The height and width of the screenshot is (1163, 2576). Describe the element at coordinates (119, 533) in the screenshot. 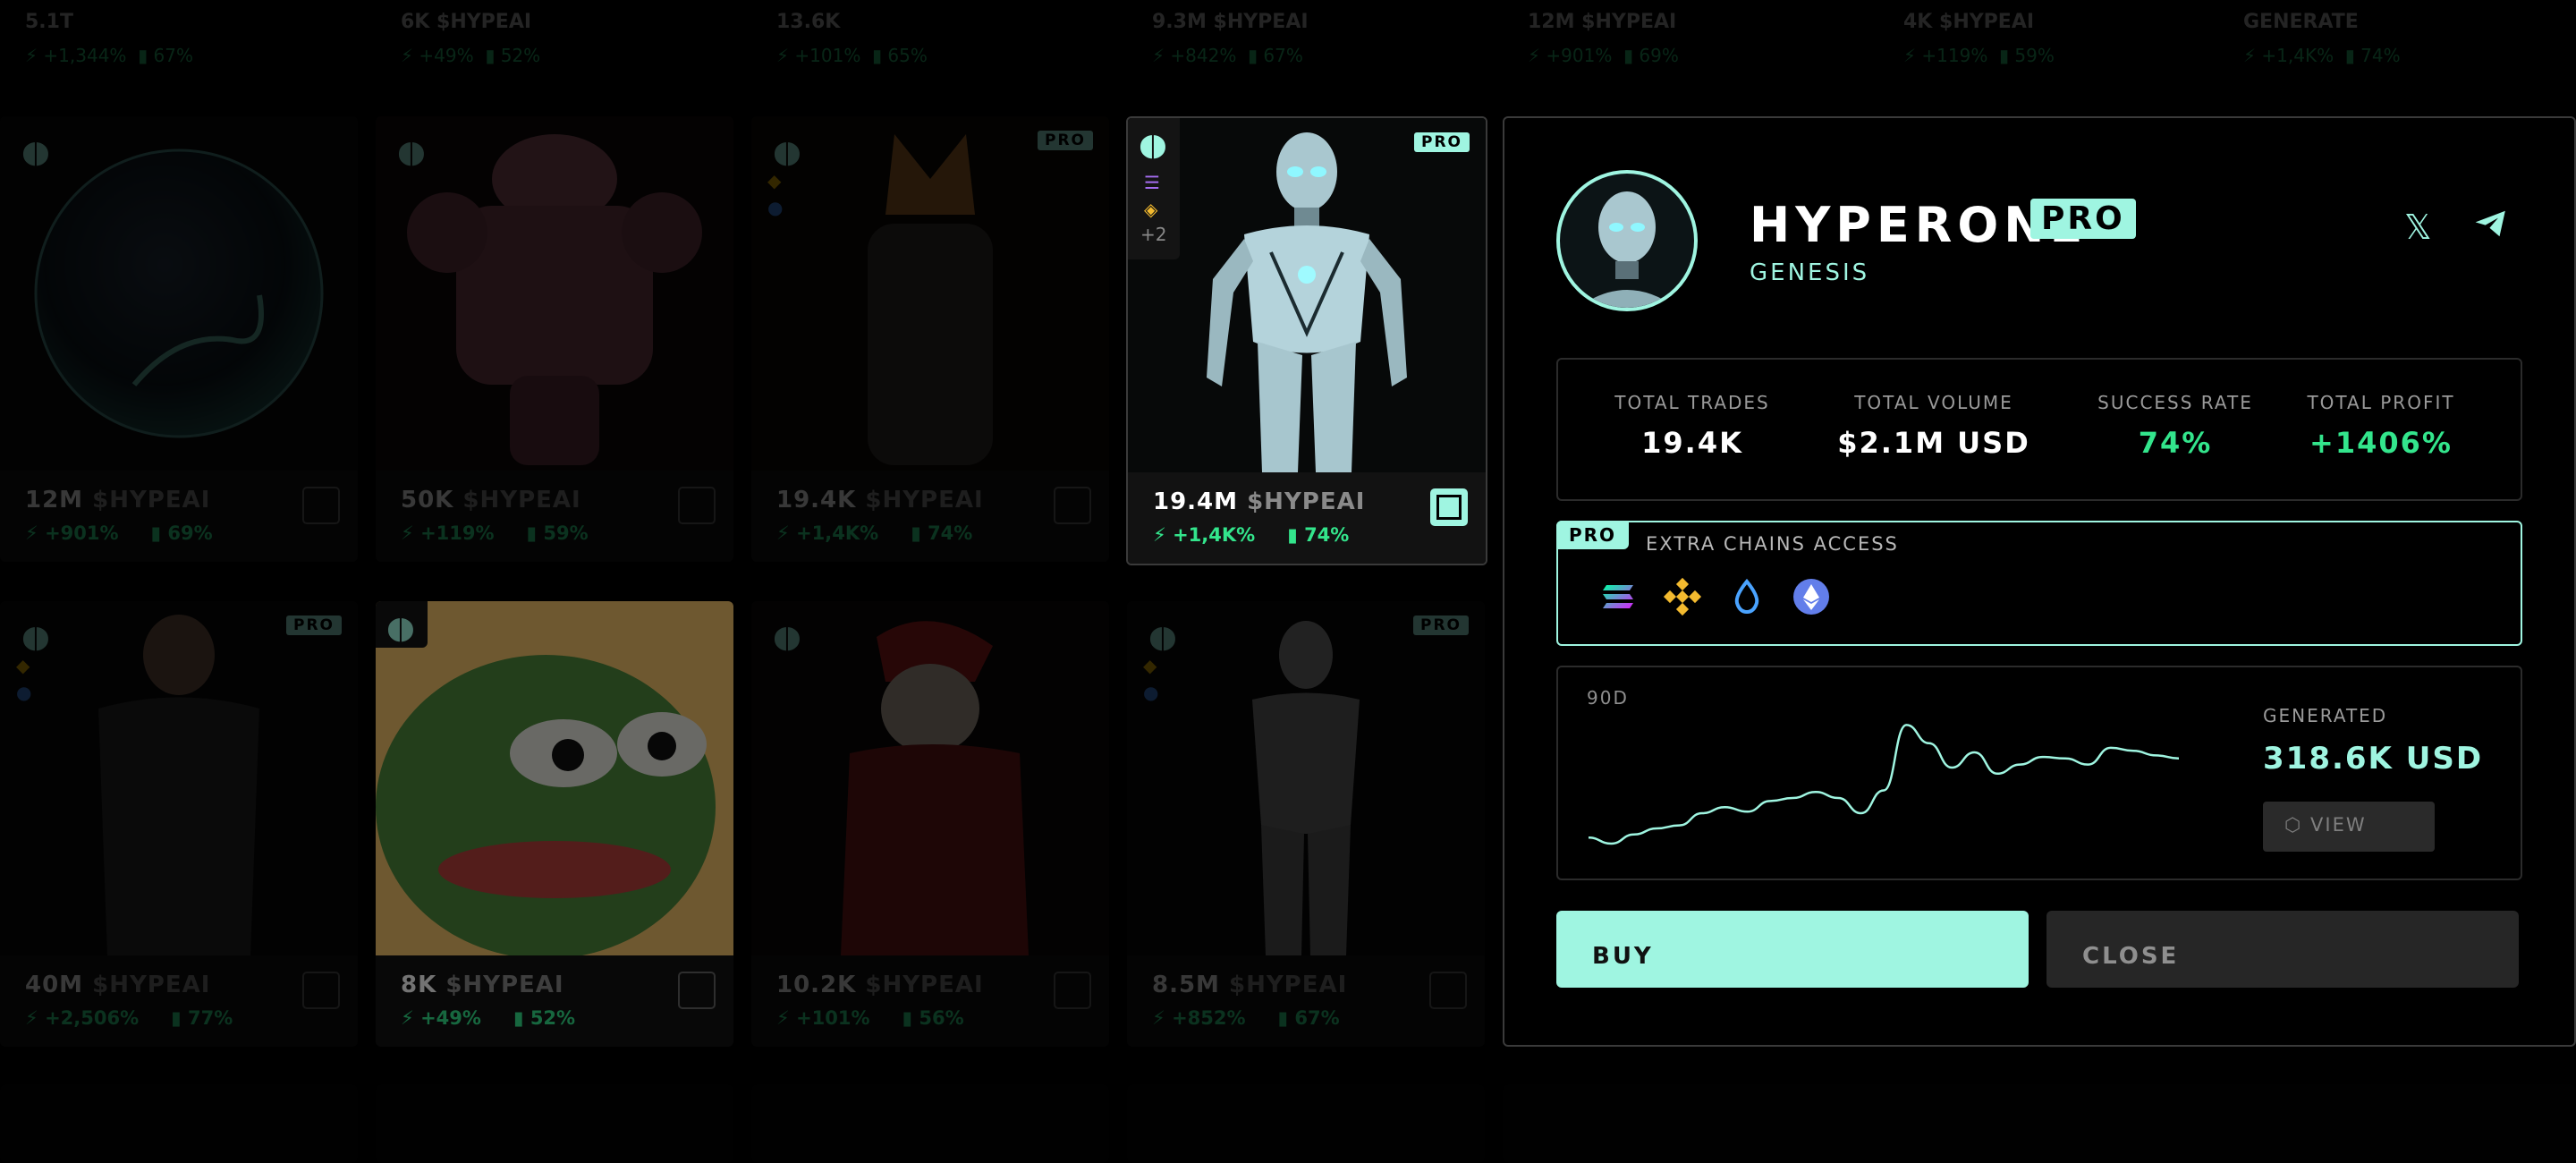

I see `card-stats: ⚡ +901% ▮ 69%` at that location.